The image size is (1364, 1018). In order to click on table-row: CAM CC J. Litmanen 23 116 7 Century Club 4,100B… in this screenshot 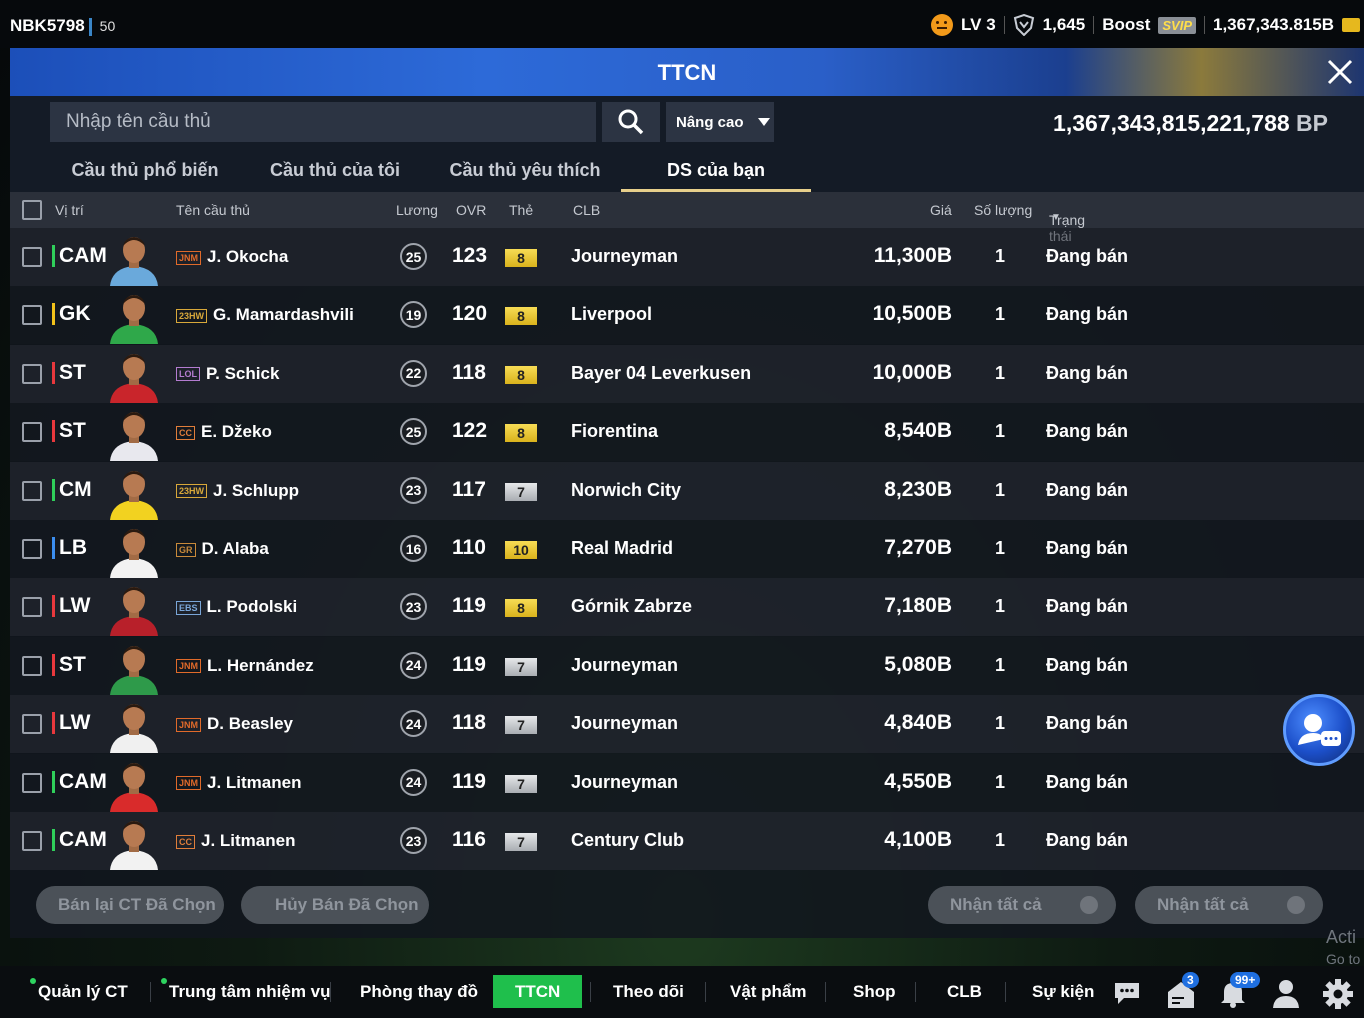, I will do `click(687, 841)`.